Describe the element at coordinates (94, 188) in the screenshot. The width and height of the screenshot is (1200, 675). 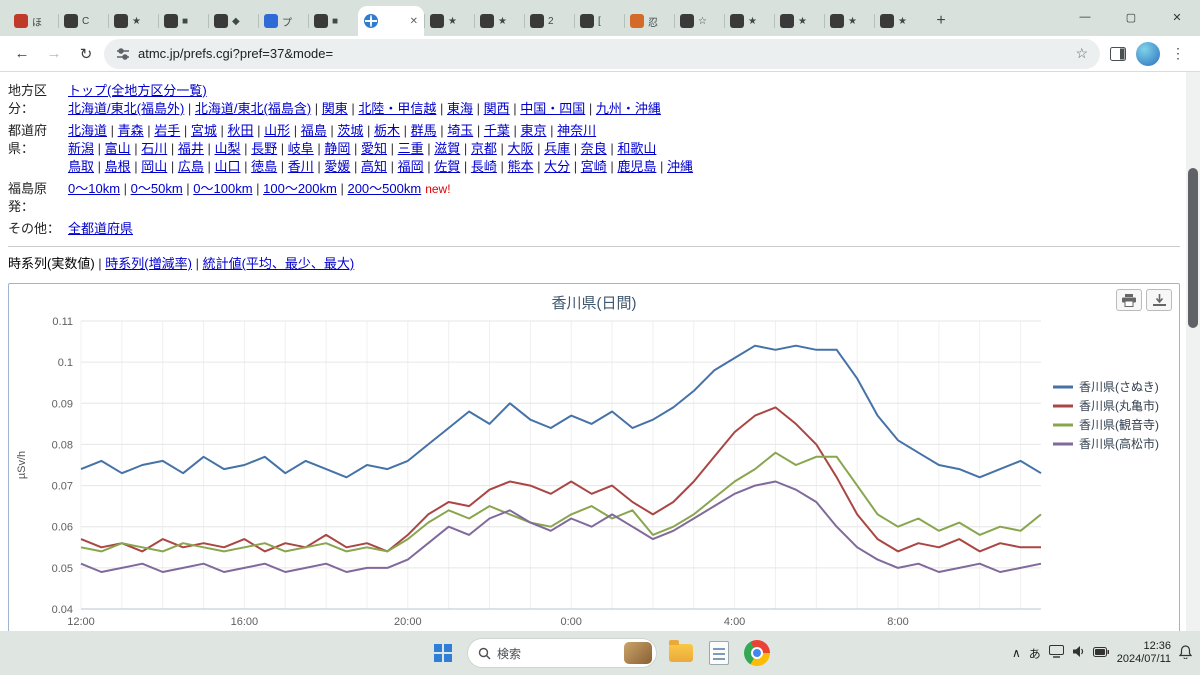
I see `region-link: 0〜10km` at that location.